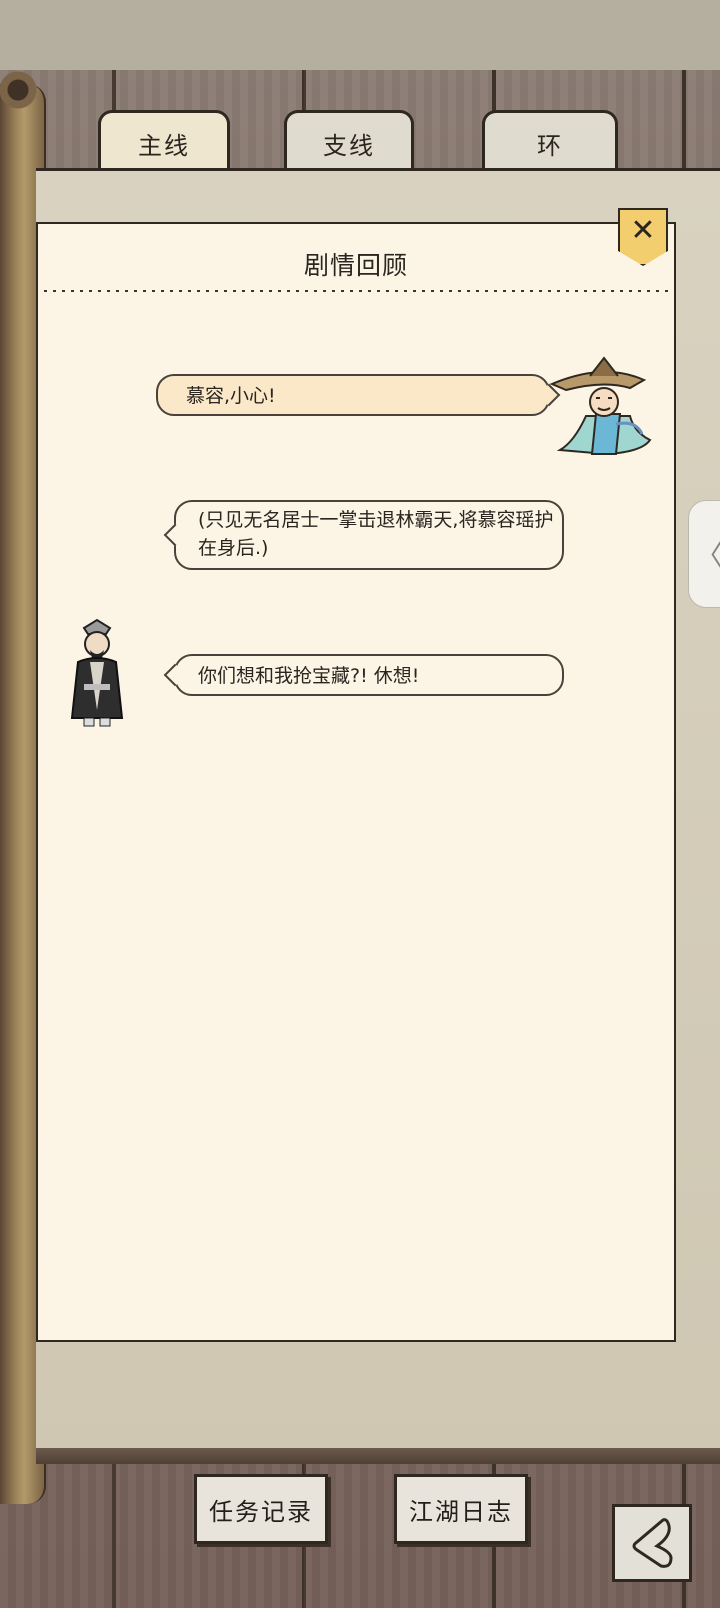  Describe the element at coordinates (164, 141) in the screenshot. I see `tab-main-quest: 主线` at that location.